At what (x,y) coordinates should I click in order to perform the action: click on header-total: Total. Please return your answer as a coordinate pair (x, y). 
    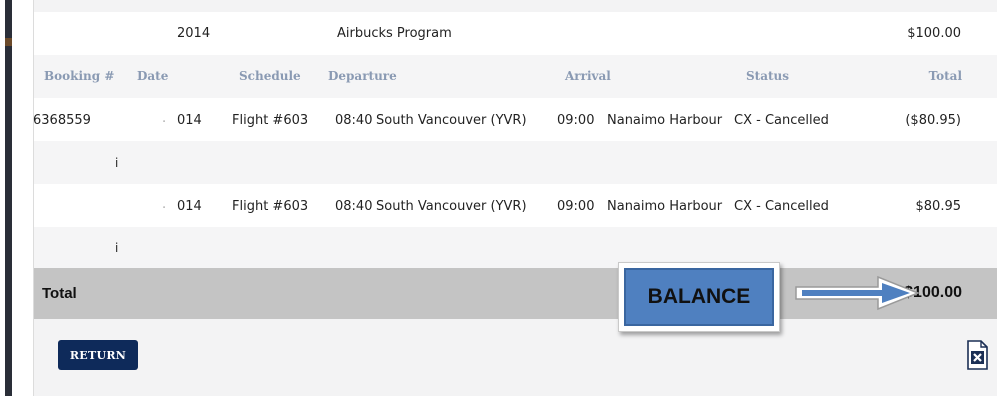
    Looking at the image, I should click on (945, 76).